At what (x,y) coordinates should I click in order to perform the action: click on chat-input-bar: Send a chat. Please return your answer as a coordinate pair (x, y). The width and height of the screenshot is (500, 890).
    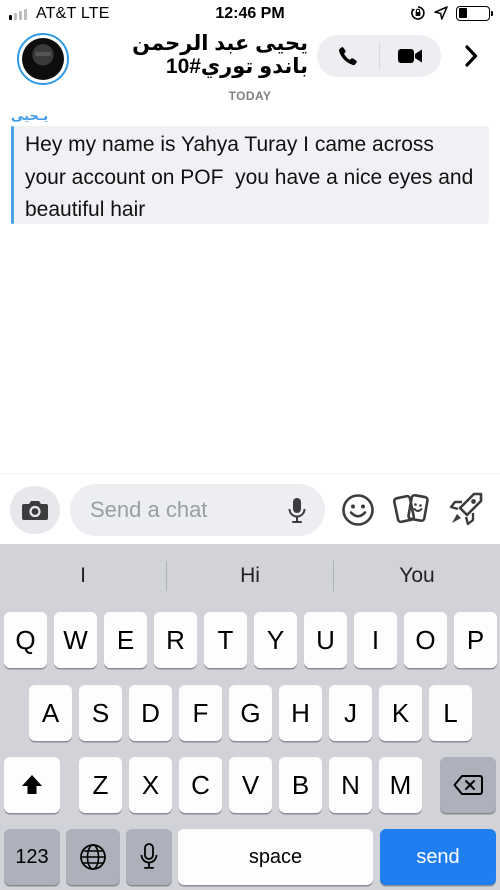
    Looking at the image, I should click on (250, 508).